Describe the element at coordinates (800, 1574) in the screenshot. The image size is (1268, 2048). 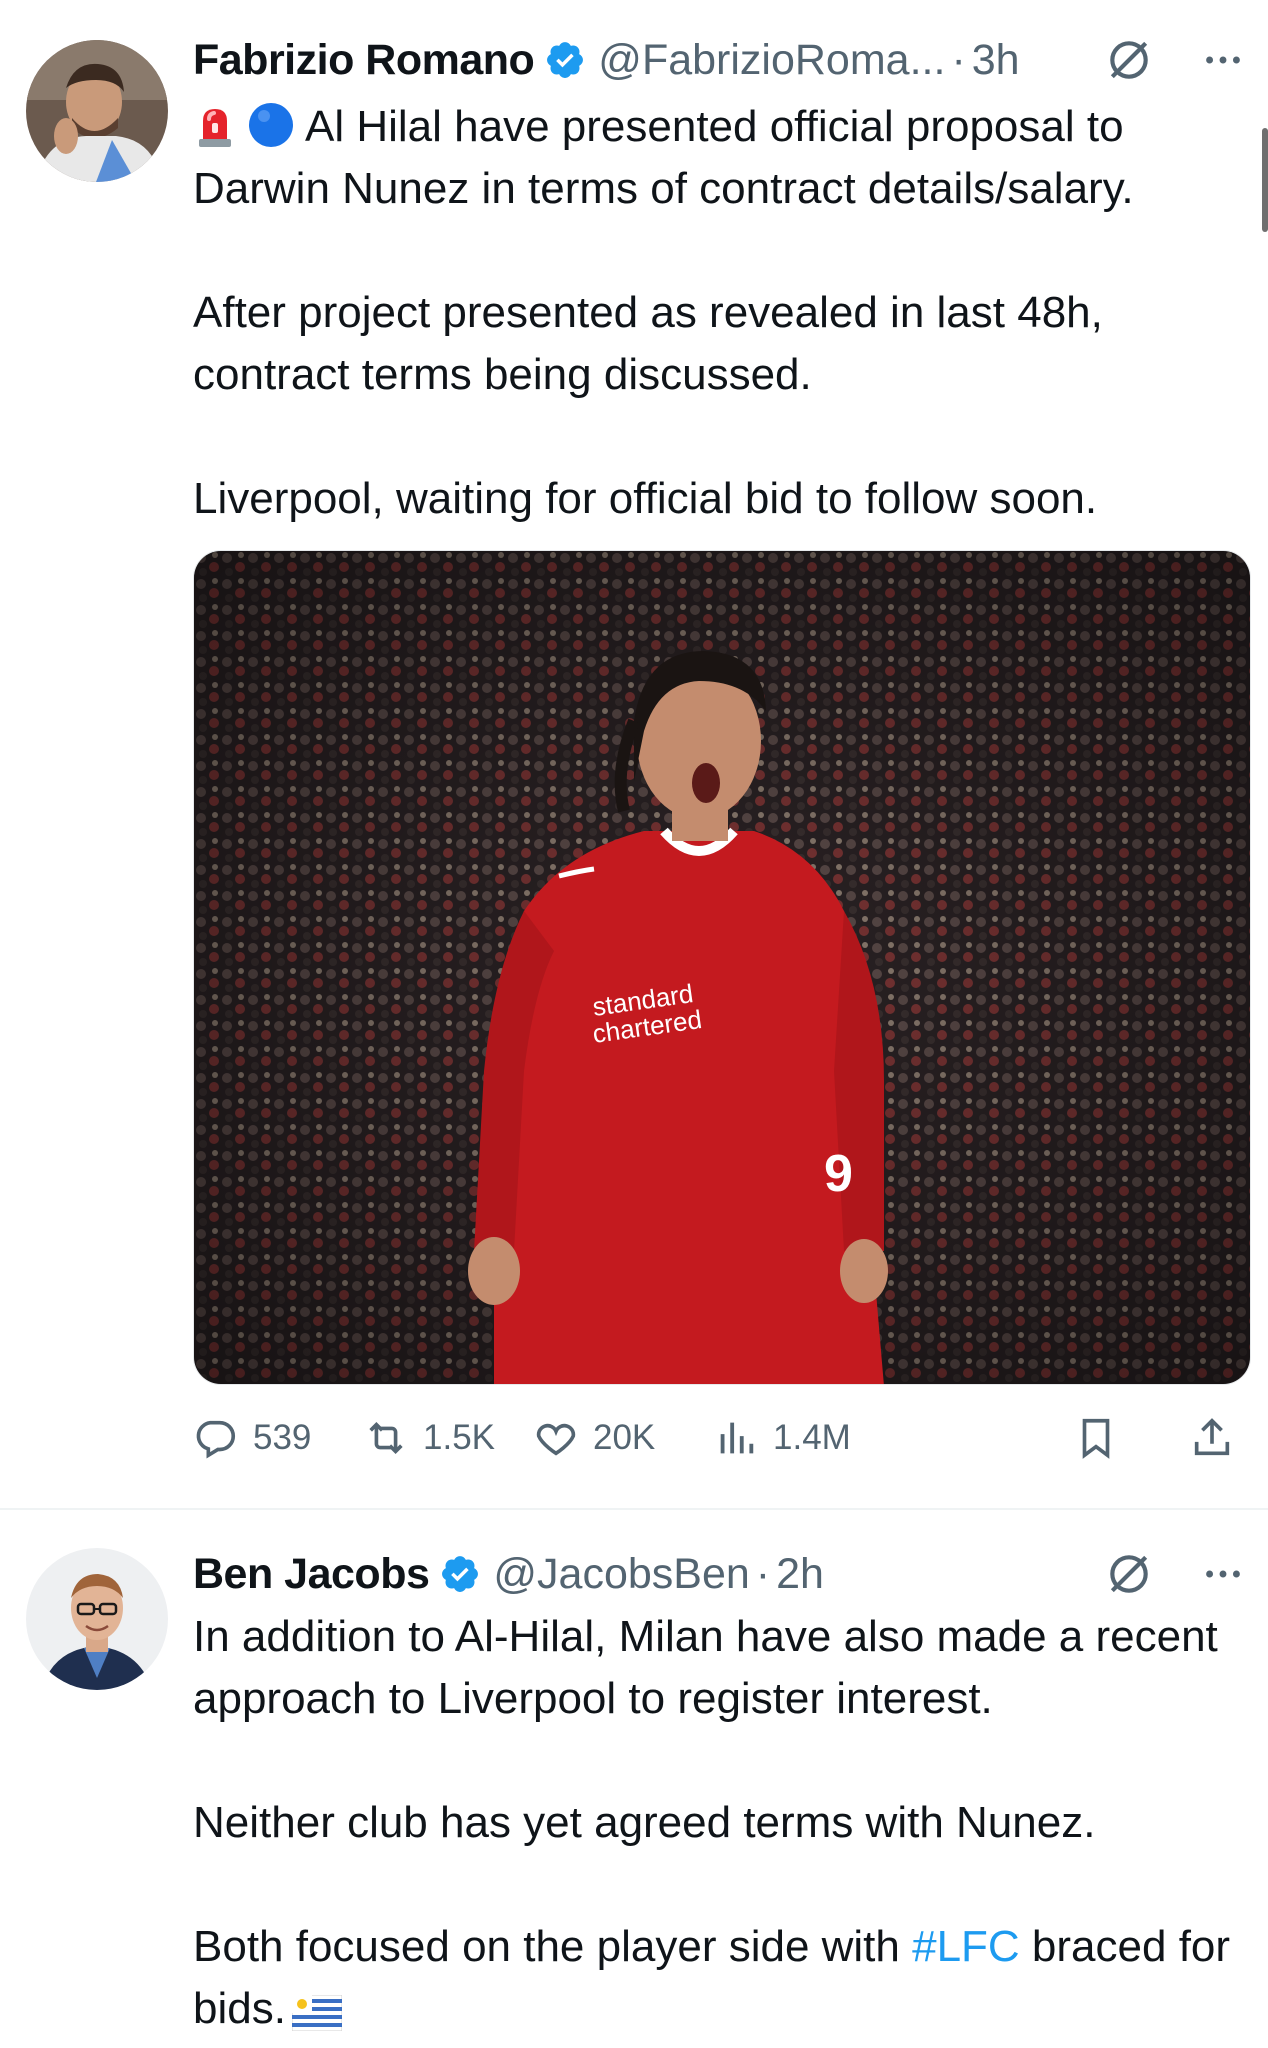
I see `timestamp: 2h` at that location.